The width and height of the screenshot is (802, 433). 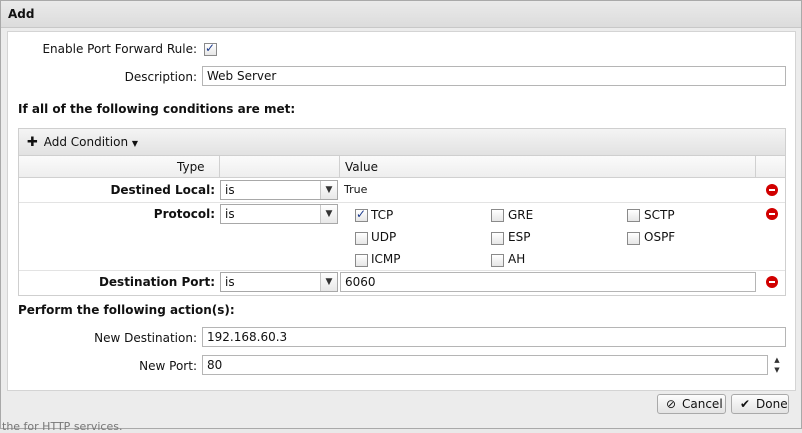 What do you see at coordinates (485, 365) in the screenshot?
I see `new-port-input: 80` at bounding box center [485, 365].